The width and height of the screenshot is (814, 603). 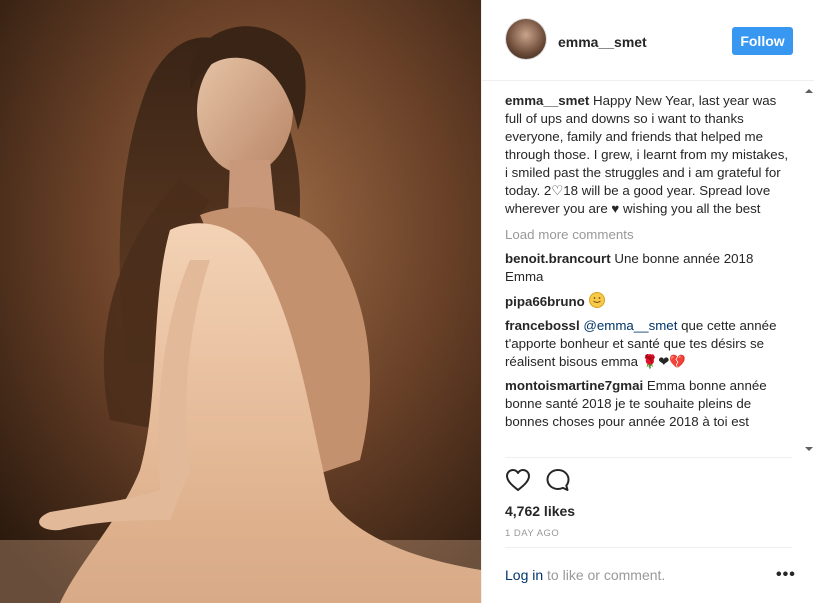 I want to click on comment-item: pipa66bruno, so click(x=649, y=301).